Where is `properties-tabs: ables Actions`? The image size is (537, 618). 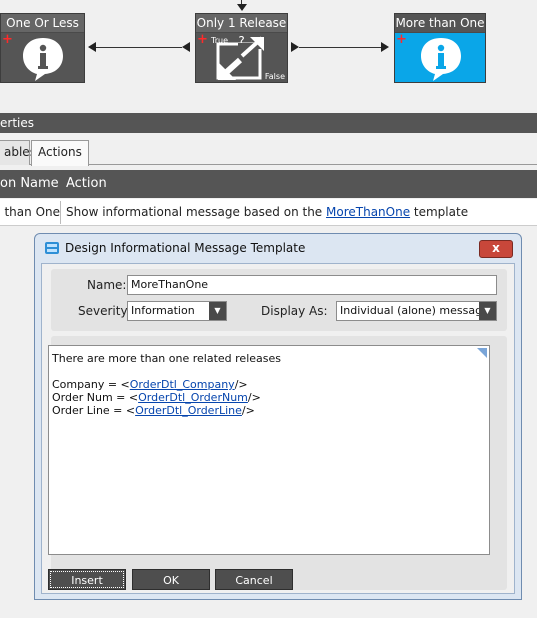 properties-tabs: ables Actions is located at coordinates (268, 150).